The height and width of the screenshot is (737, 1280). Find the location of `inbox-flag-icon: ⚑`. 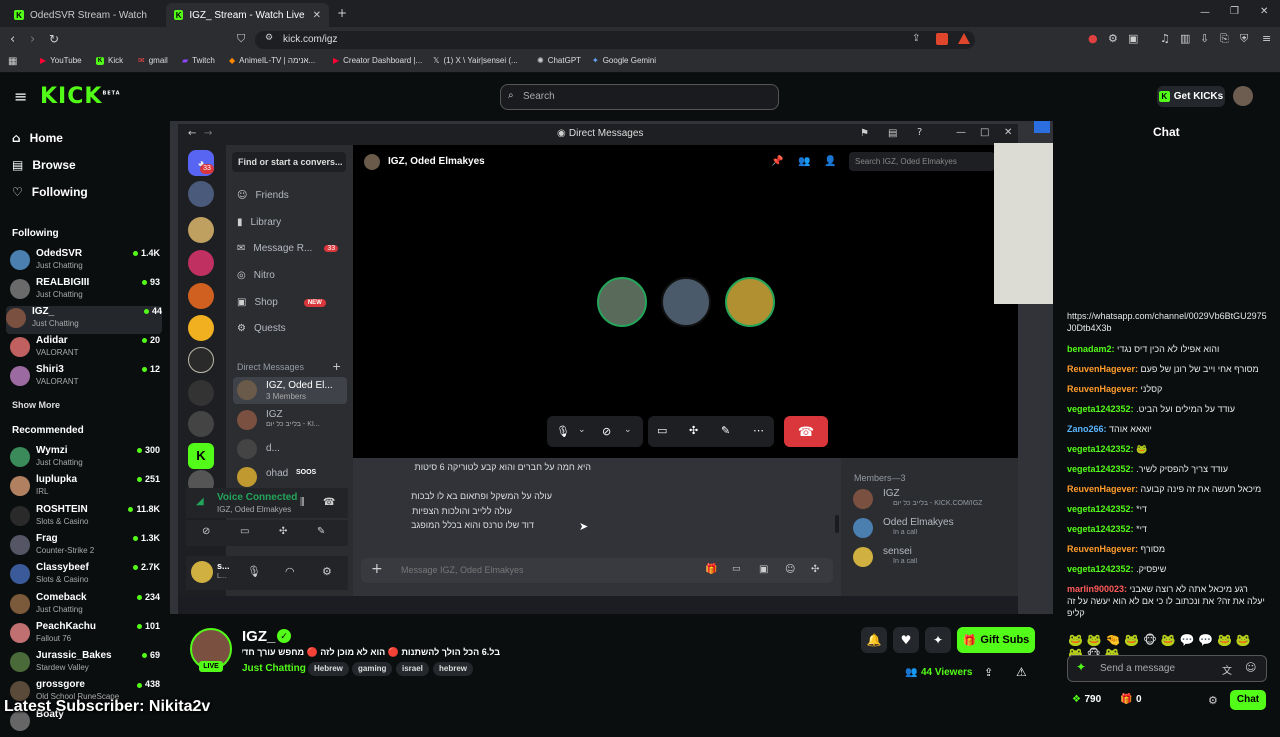

inbox-flag-icon: ⚑ is located at coordinates (864, 133).